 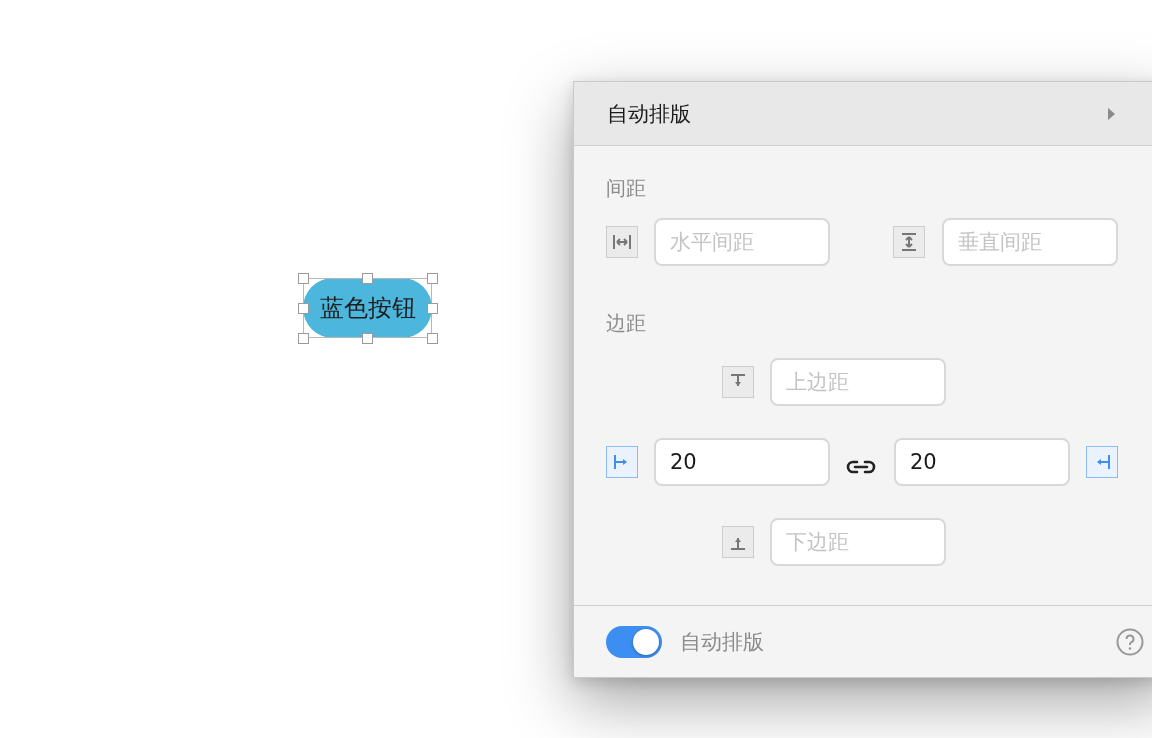 I want to click on left-margin-icon, so click(x=622, y=462).